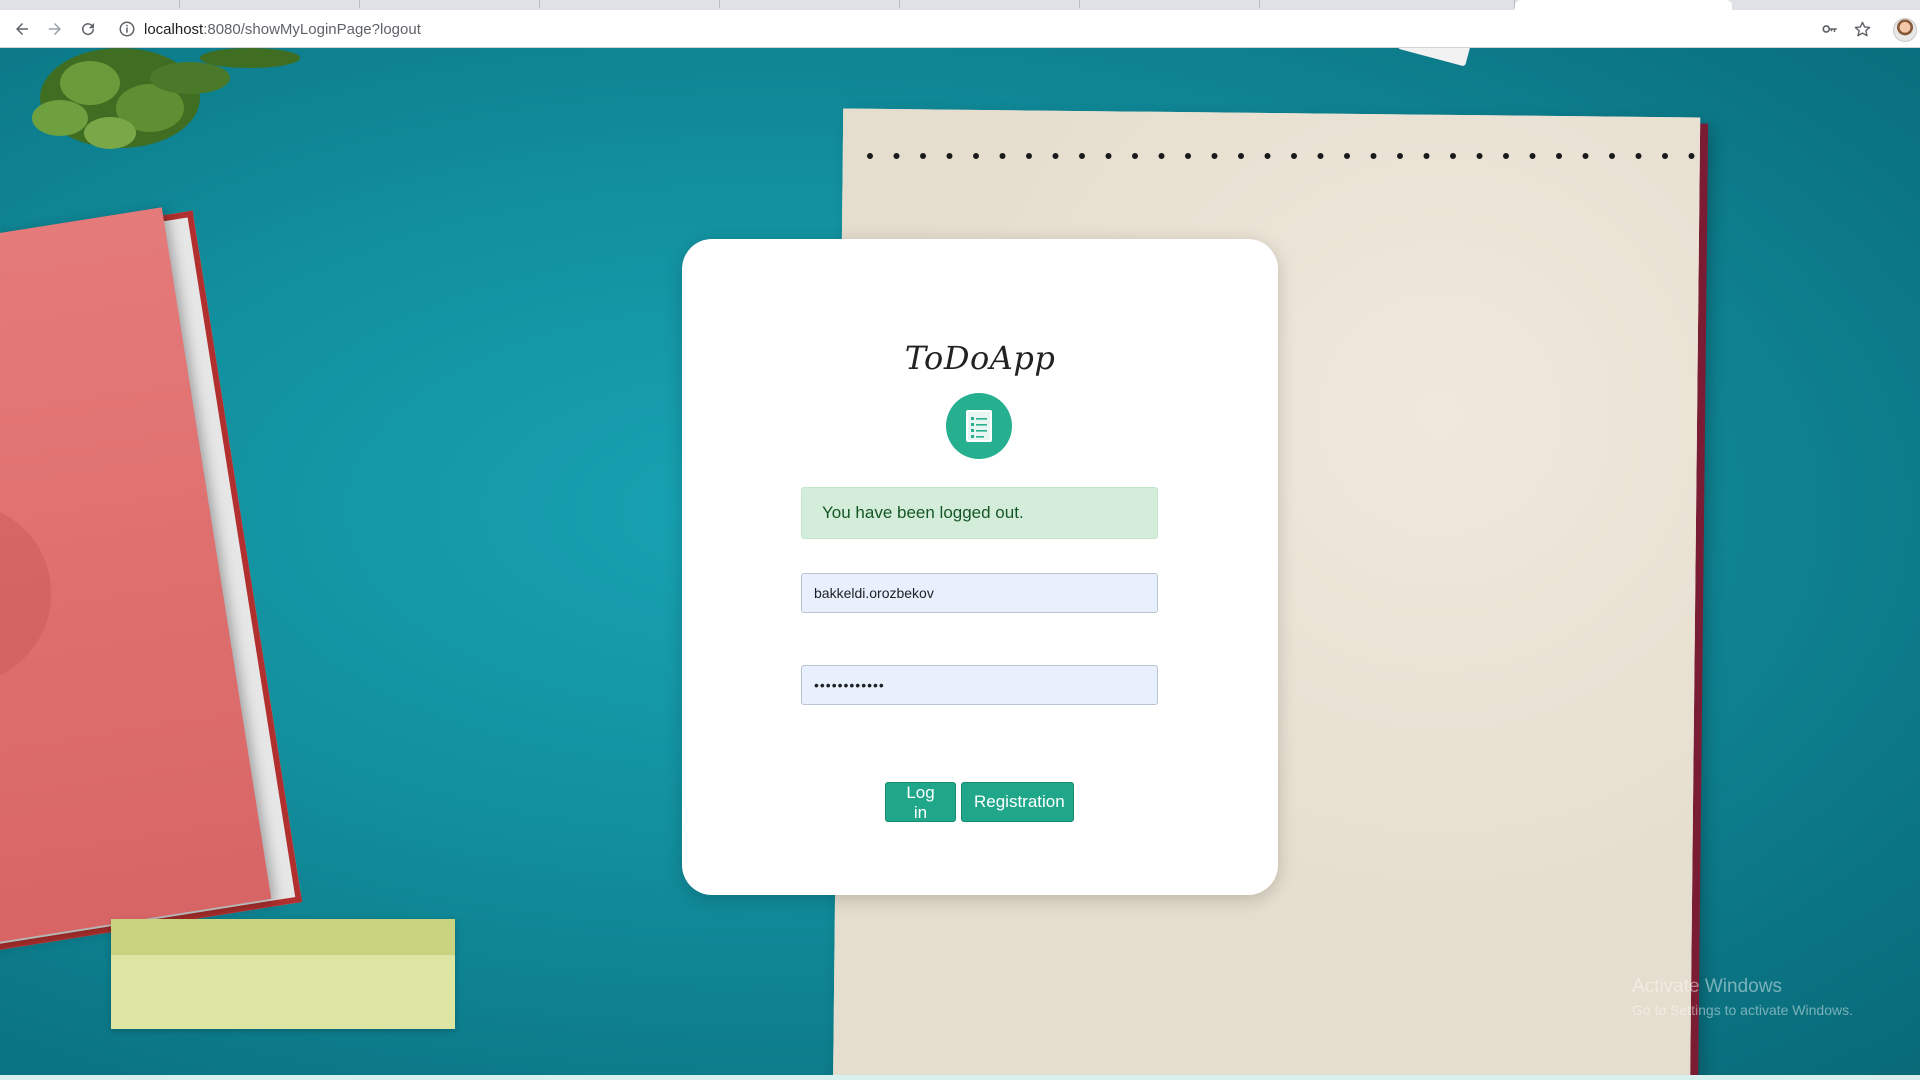 The image size is (1920, 1080). I want to click on spiral-binding, so click(1272, 118).